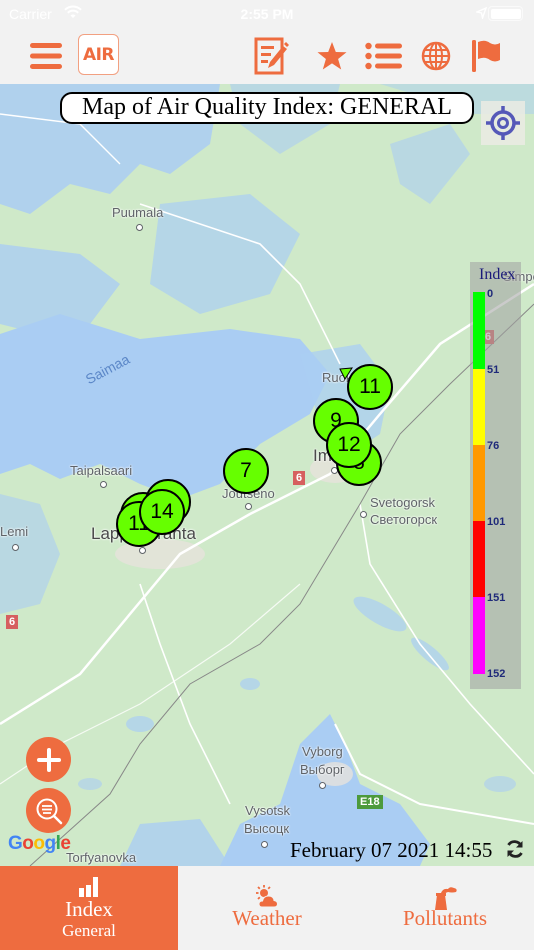 This screenshot has width=534, height=950. I want to click on plus-icon, so click(48, 759).